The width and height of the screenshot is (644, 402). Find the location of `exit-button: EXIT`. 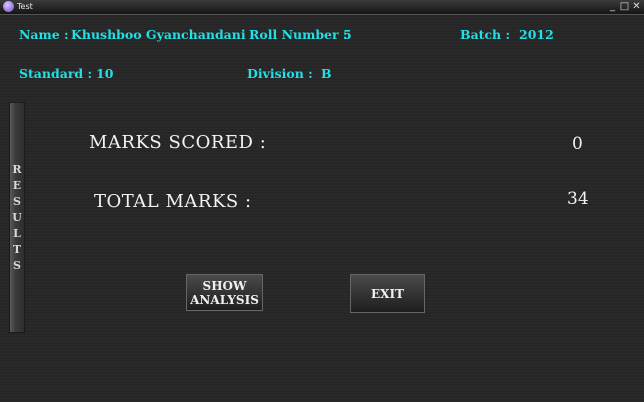

exit-button: EXIT is located at coordinates (387, 293).